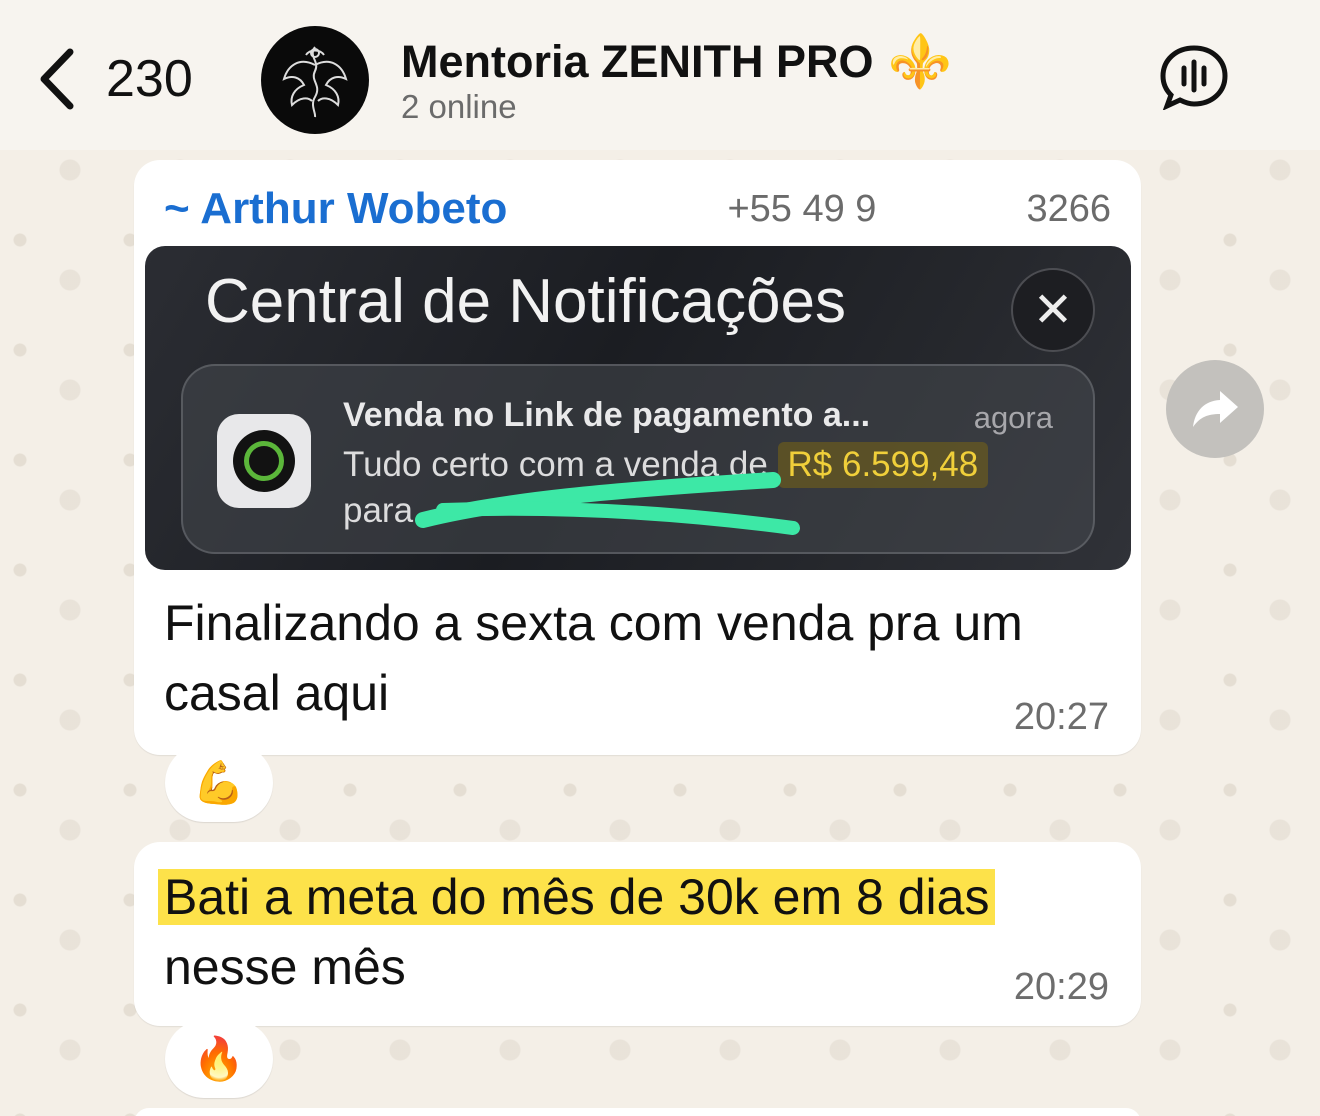 This screenshot has height=1116, width=1320. I want to click on unread-count: 230, so click(149, 79).